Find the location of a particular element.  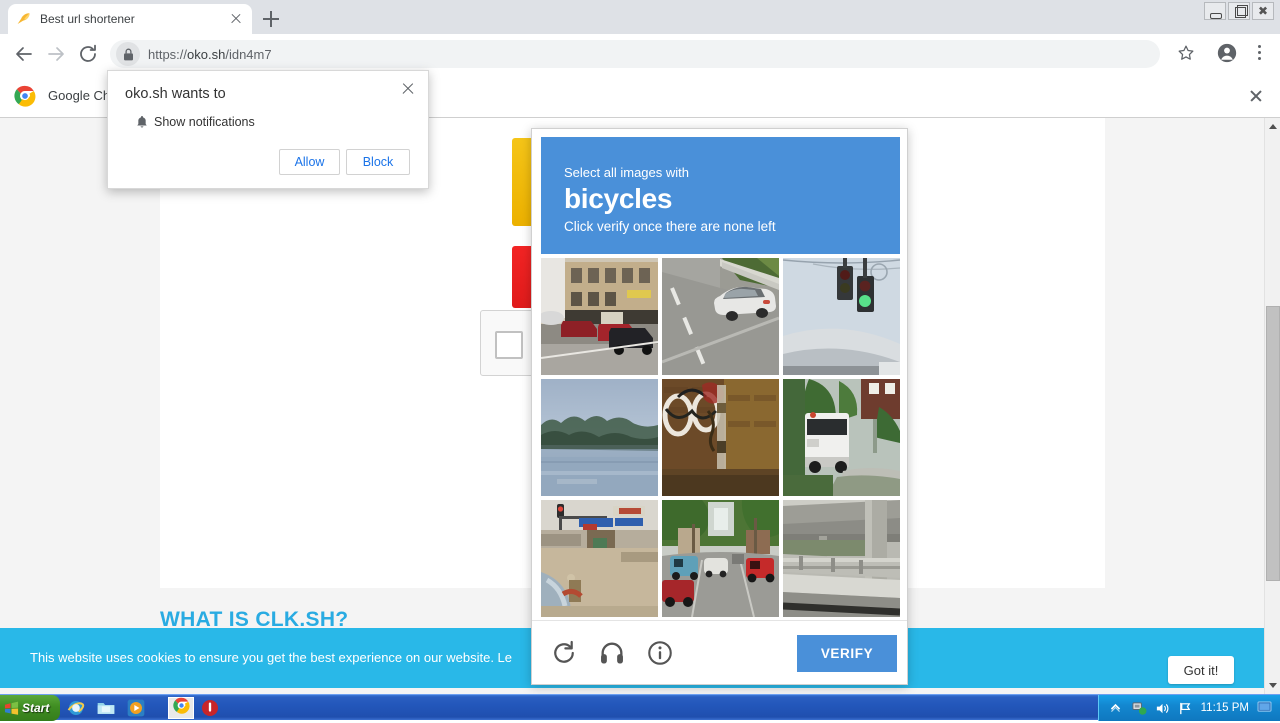

scroll-up-arrow-icon is located at coordinates (1272, 126).